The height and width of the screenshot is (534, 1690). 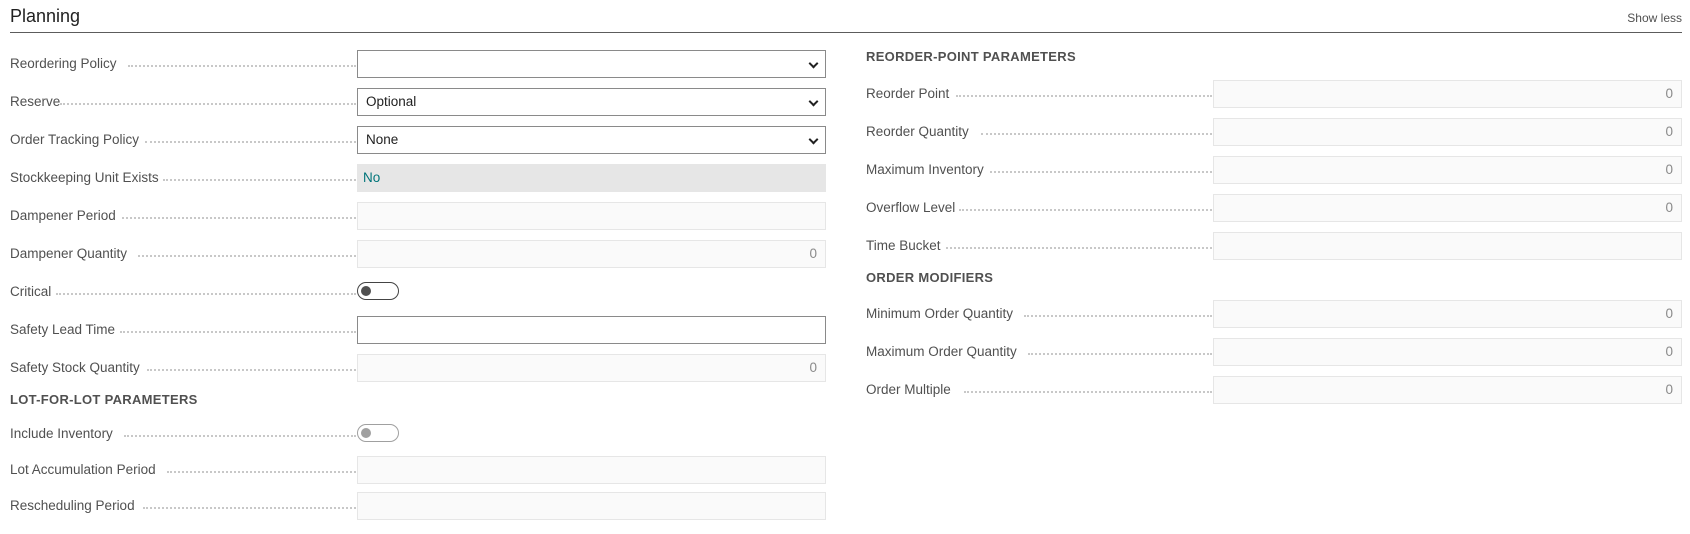 I want to click on maximum-order-quantity-field: 0, so click(x=1447, y=352).